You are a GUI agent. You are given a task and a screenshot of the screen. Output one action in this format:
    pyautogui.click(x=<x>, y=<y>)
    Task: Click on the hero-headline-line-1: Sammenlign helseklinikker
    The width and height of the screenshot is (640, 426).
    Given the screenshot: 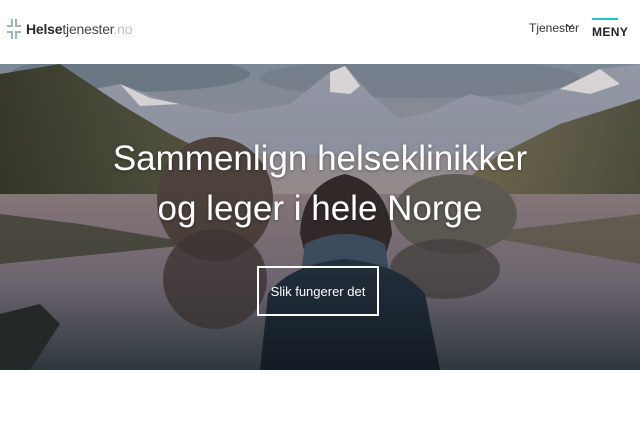 What is the action you would take?
    pyautogui.click(x=320, y=158)
    